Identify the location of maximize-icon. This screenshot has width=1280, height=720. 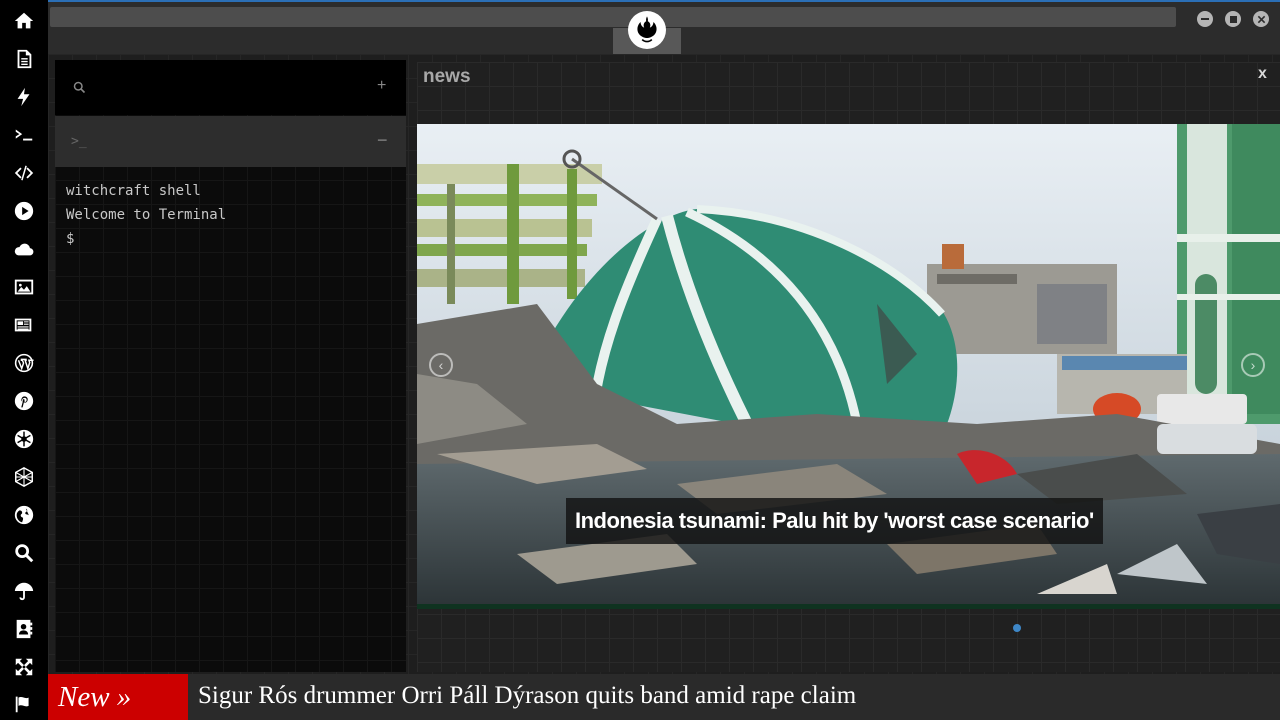
(1233, 19).